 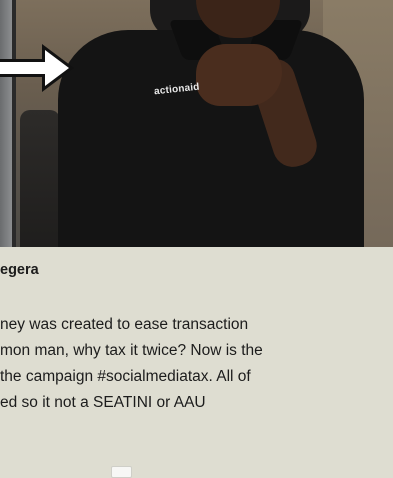 What do you see at coordinates (38, 68) in the screenshot?
I see `arrow-right-icon` at bounding box center [38, 68].